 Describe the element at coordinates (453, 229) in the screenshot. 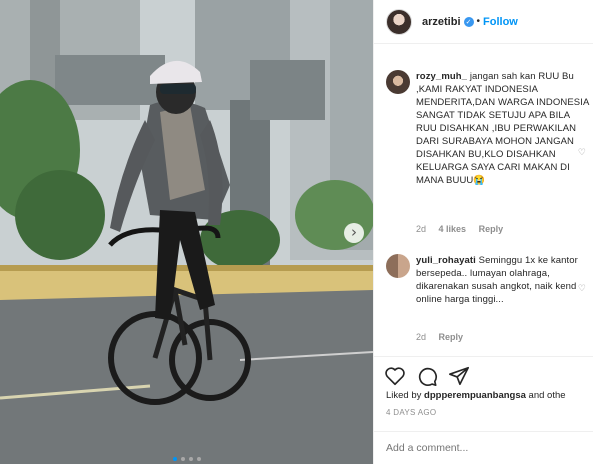

I see `comment-likes: 4 likes` at that location.